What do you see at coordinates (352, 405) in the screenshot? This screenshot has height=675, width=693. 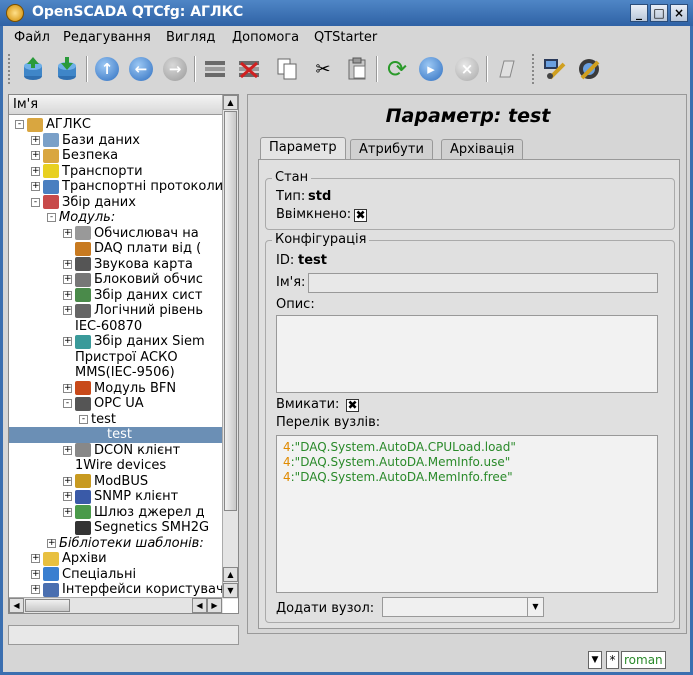 I see `enable-checkbox: ✖` at bounding box center [352, 405].